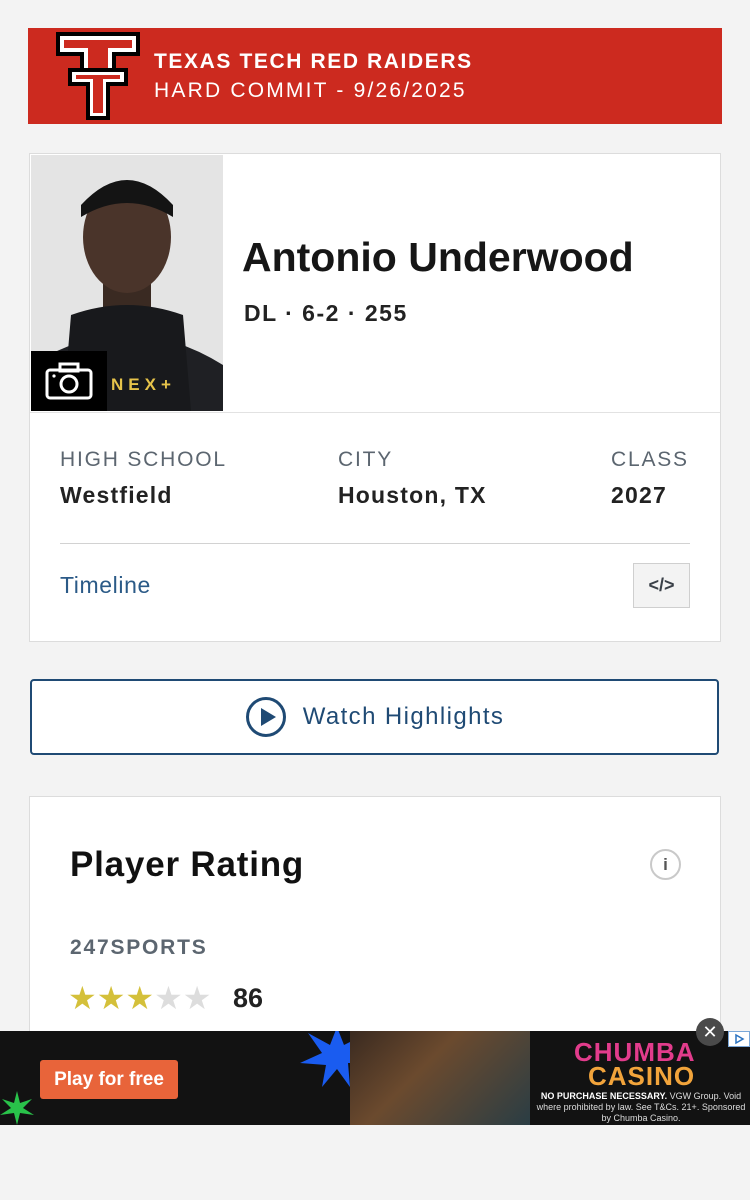 The width and height of the screenshot is (750, 1200). I want to click on star-rating: ★ ★ ★ ★ ★, so click(139, 998).